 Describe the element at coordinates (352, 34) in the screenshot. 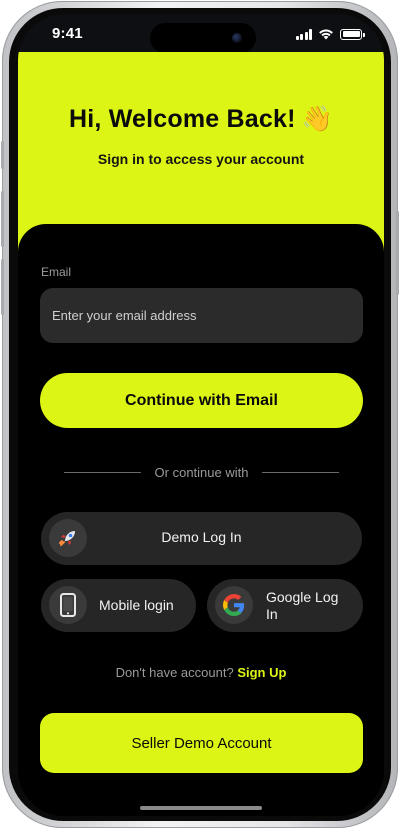

I see `battery-icon` at that location.